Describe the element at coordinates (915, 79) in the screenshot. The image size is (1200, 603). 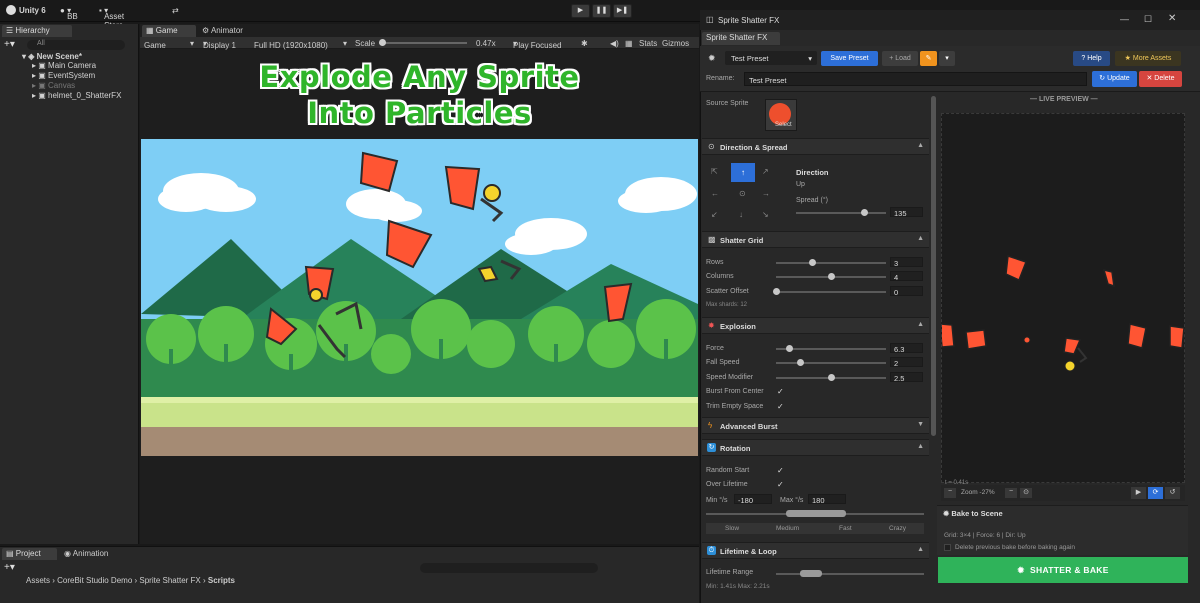
I see `rename-input: Test Preset` at that location.